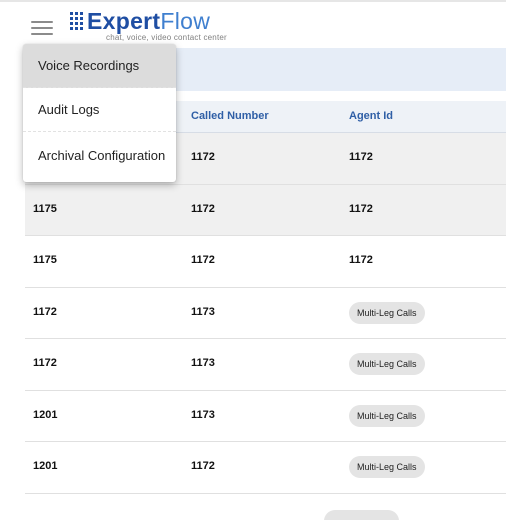 The height and width of the screenshot is (520, 506). What do you see at coordinates (265, 468) in the screenshot?
I see `table-row: 1201 1172 Multi-Leg Calls` at bounding box center [265, 468].